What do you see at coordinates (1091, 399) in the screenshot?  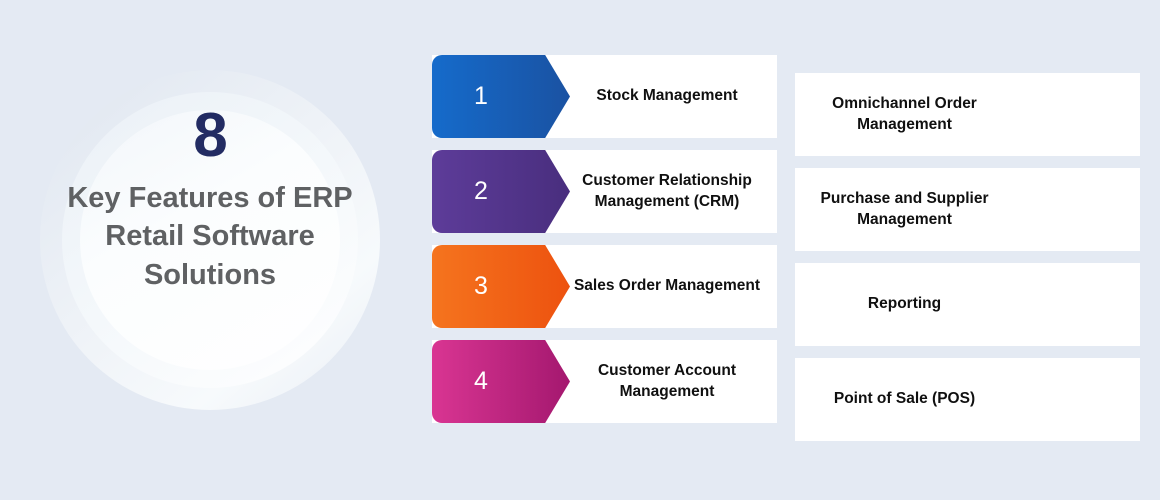 I see `feature-number-8: 8` at bounding box center [1091, 399].